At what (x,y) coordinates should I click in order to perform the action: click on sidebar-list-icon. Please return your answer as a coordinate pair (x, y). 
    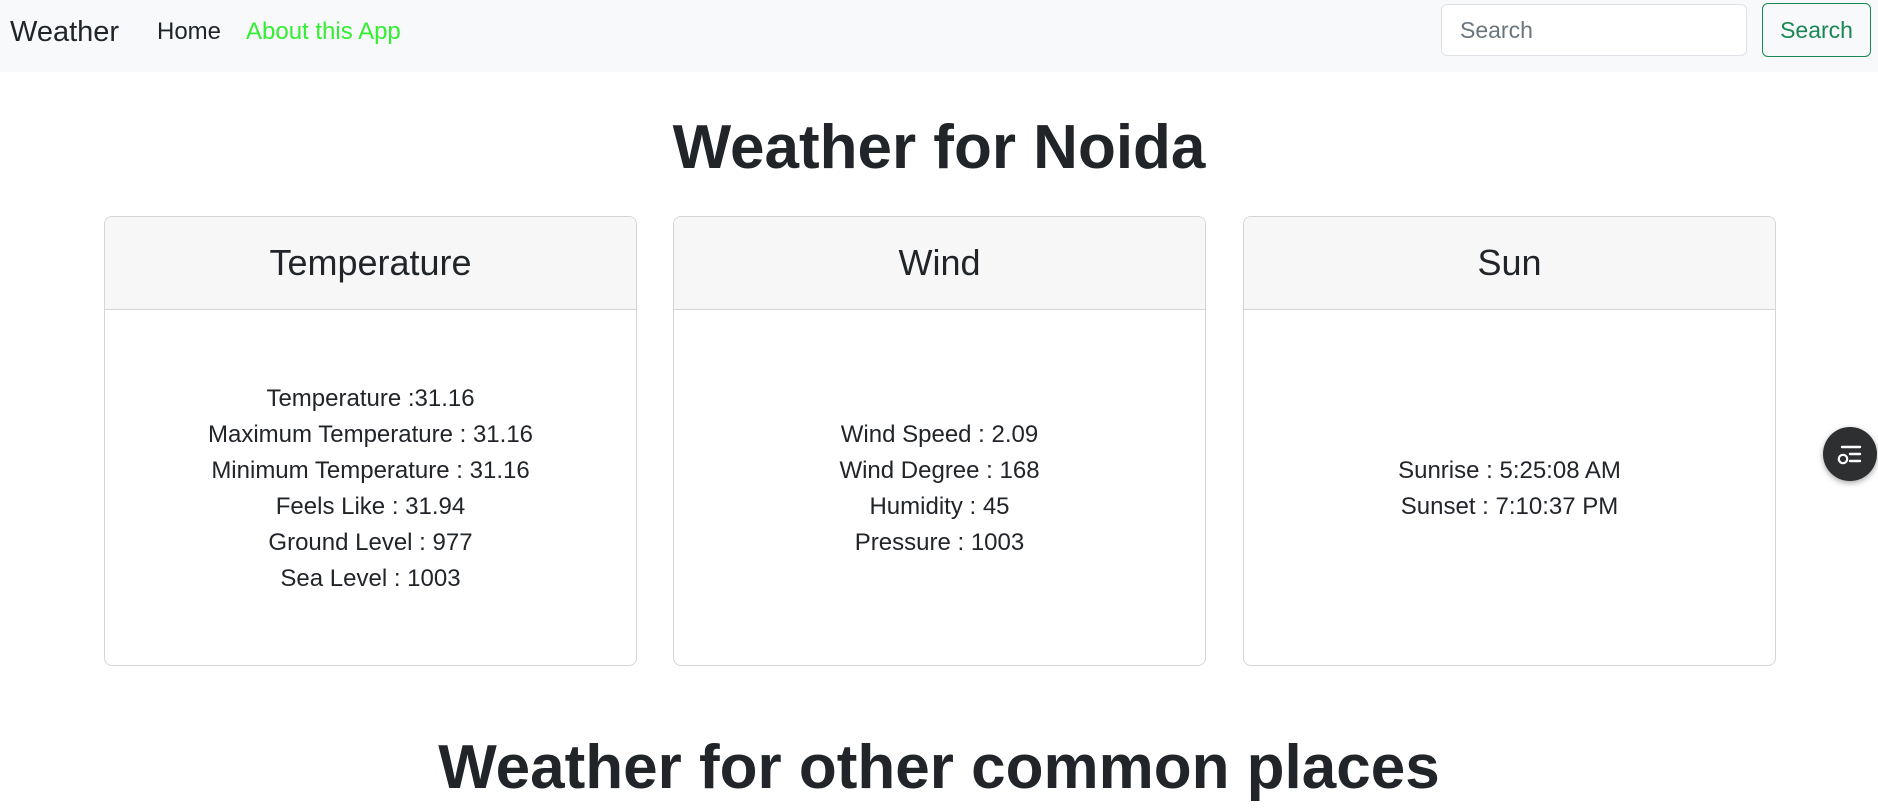
    Looking at the image, I should click on (1849, 455).